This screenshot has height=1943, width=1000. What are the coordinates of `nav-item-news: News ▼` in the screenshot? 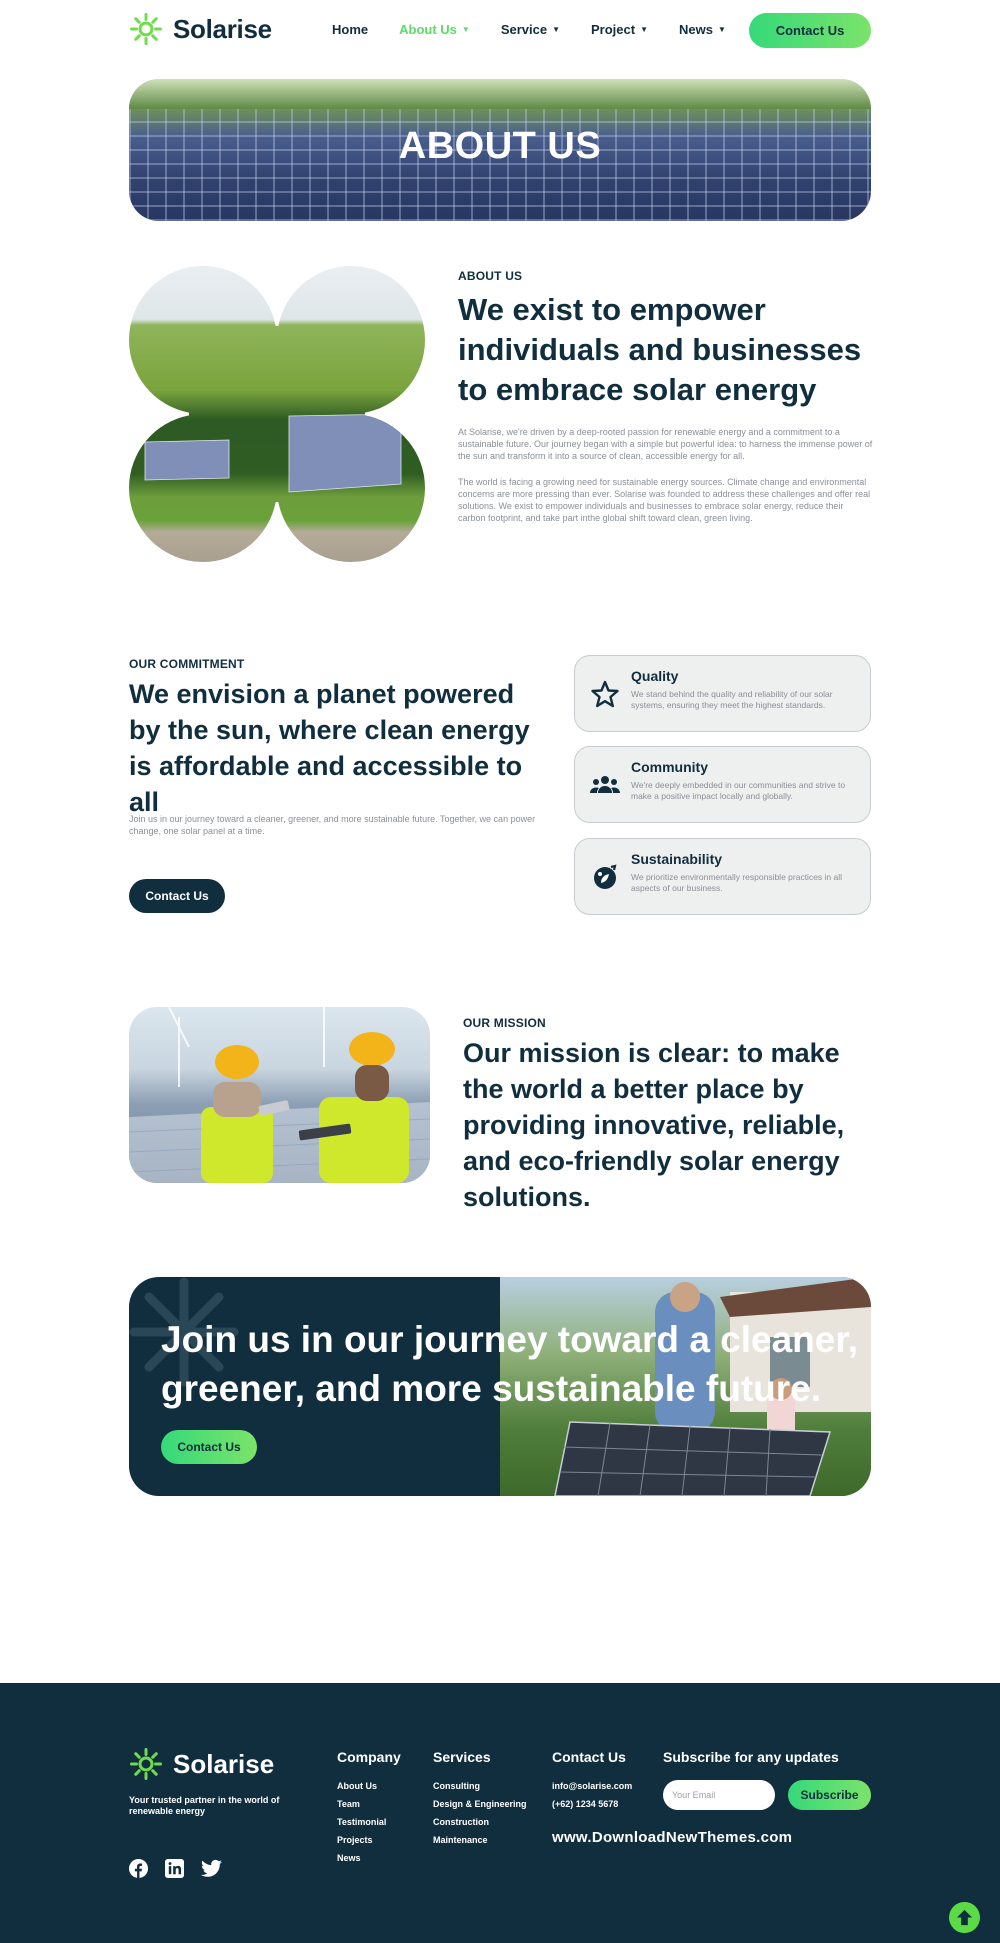 It's located at (702, 29).